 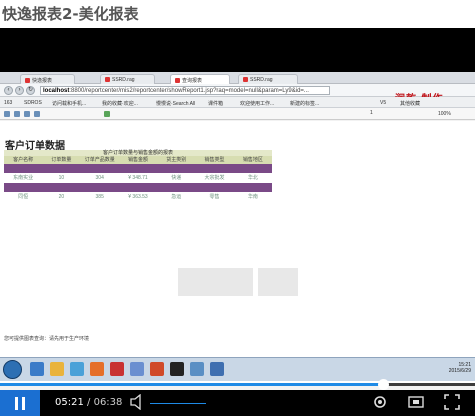 I want to click on export-pdf-icon, so click(x=27, y=114).